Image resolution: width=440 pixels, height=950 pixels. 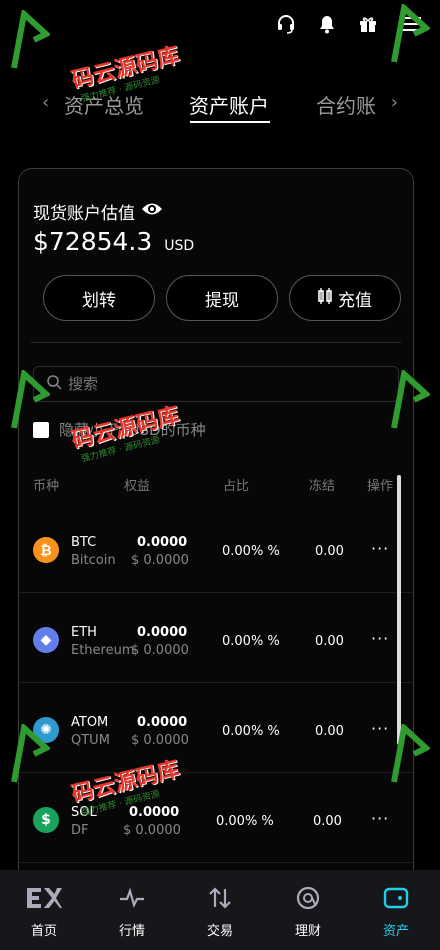 I want to click on coin-name: QTUM, so click(x=90, y=740).